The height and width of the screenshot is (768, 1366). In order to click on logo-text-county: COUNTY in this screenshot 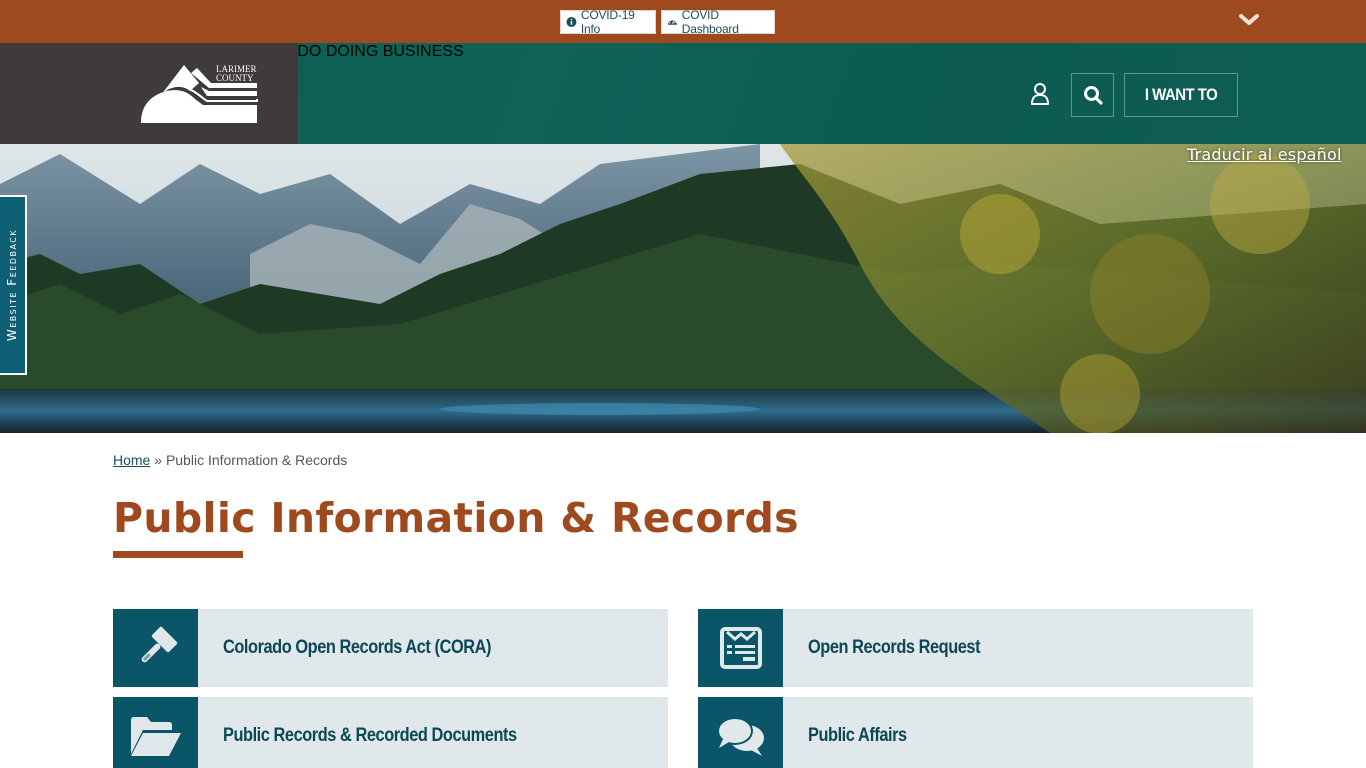, I will do `click(235, 78)`.